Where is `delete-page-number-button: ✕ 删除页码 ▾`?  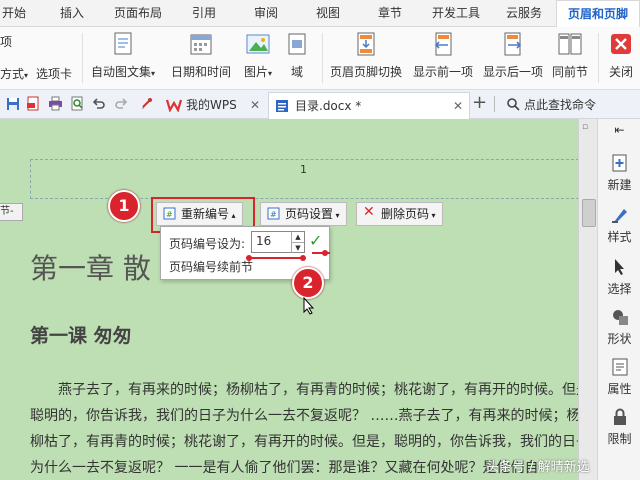
delete-page-number-button: ✕ 删除页码 ▾ is located at coordinates (399, 214).